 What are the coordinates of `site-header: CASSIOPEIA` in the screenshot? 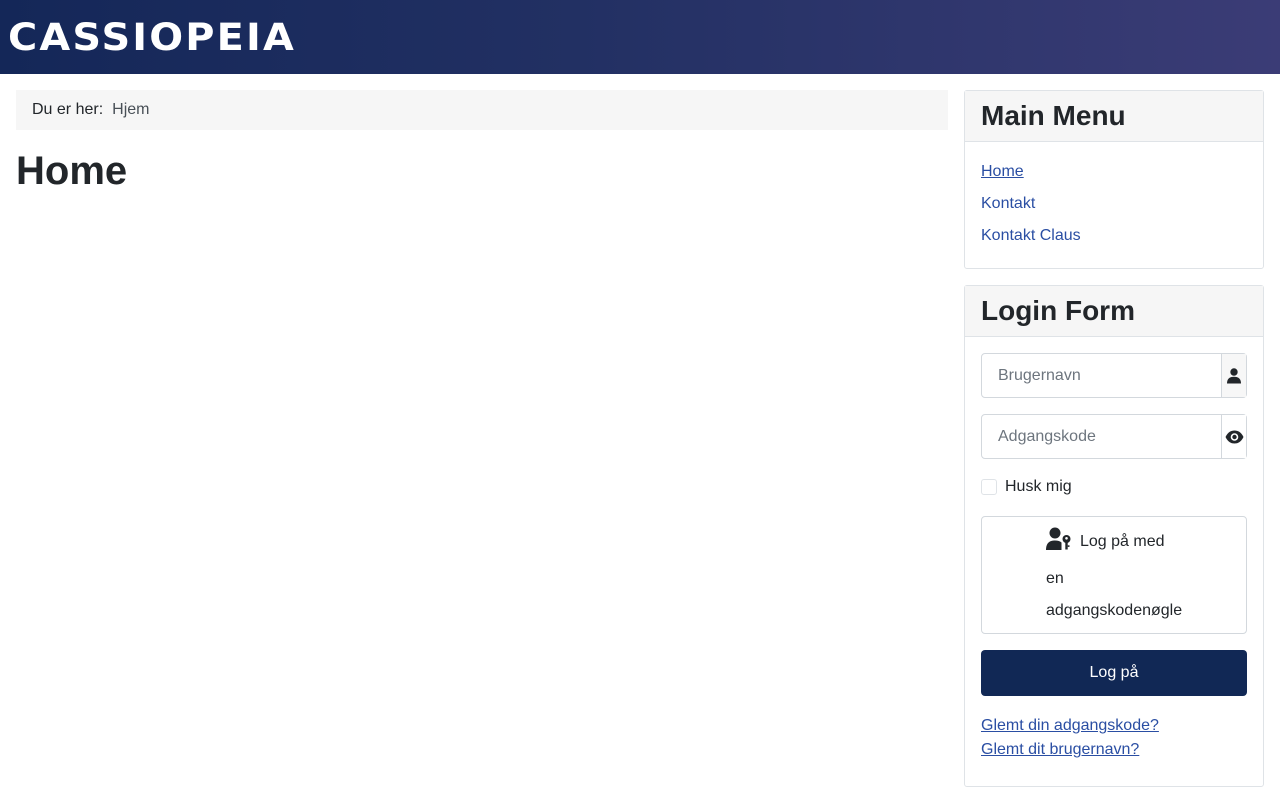 It's located at (640, 37).